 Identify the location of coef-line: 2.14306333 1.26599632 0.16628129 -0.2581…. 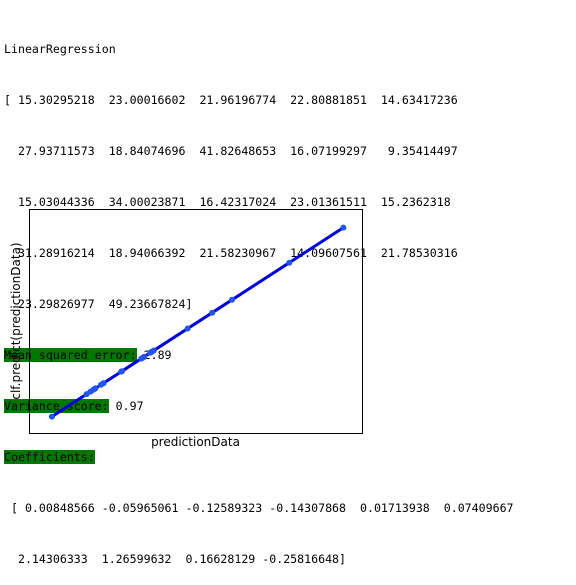
(175, 559).